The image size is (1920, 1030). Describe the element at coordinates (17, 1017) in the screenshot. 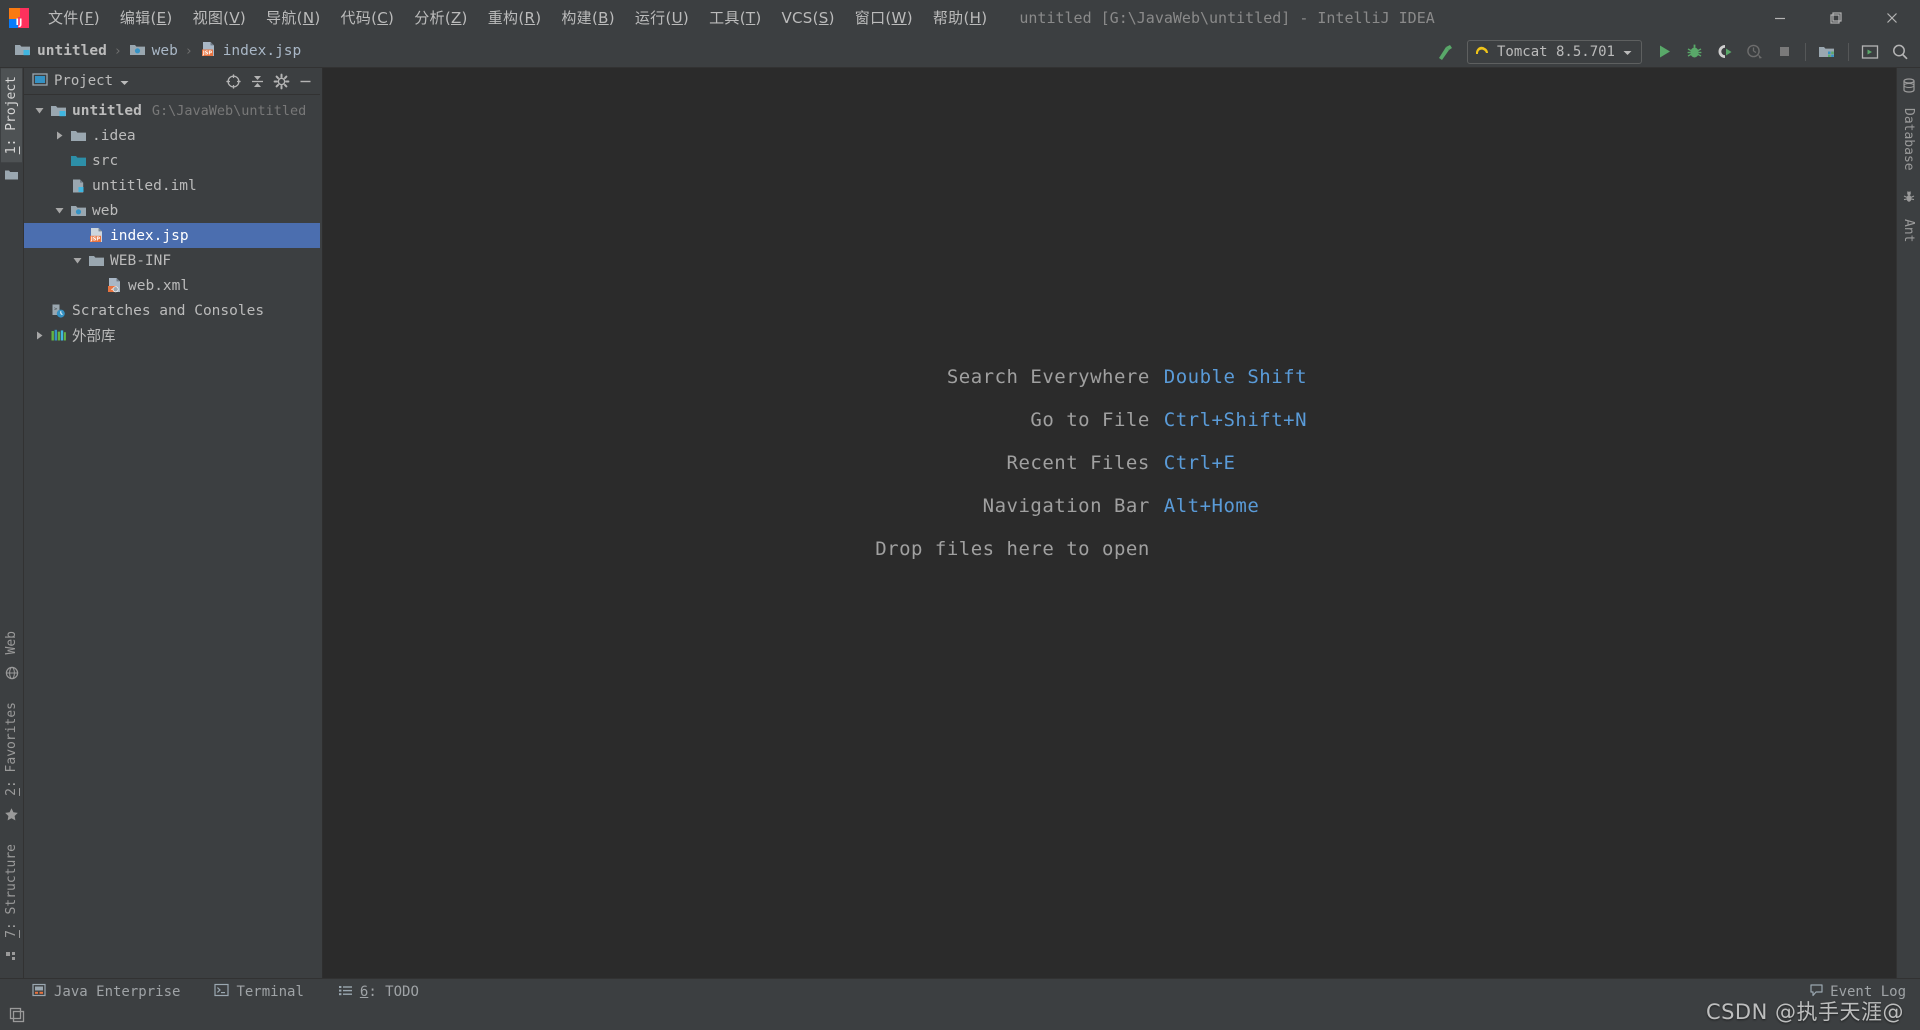

I see `toggle-toolwindows-icon` at that location.